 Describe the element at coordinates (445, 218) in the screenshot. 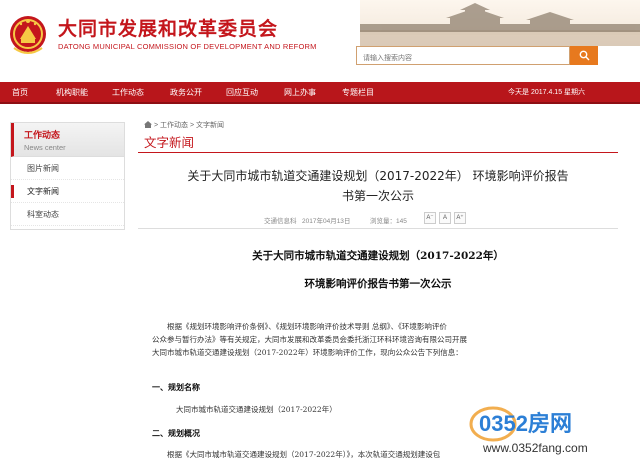

I see `font-normal-button: A` at that location.